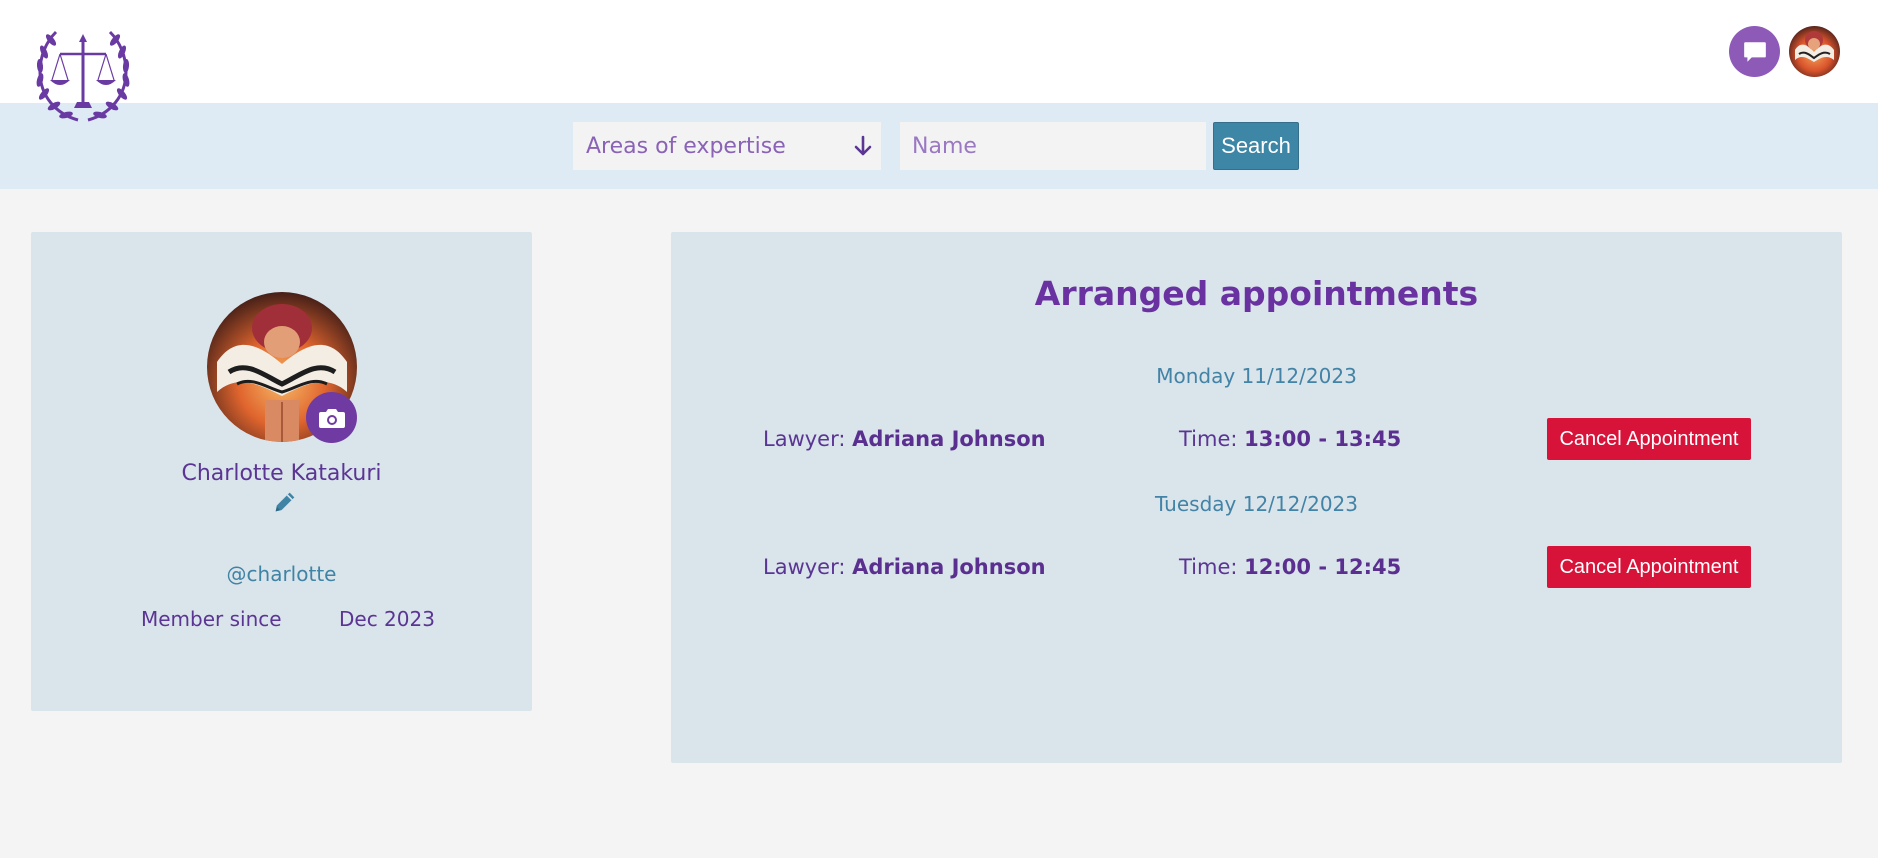  I want to click on name-search-input, so click(1053, 146).